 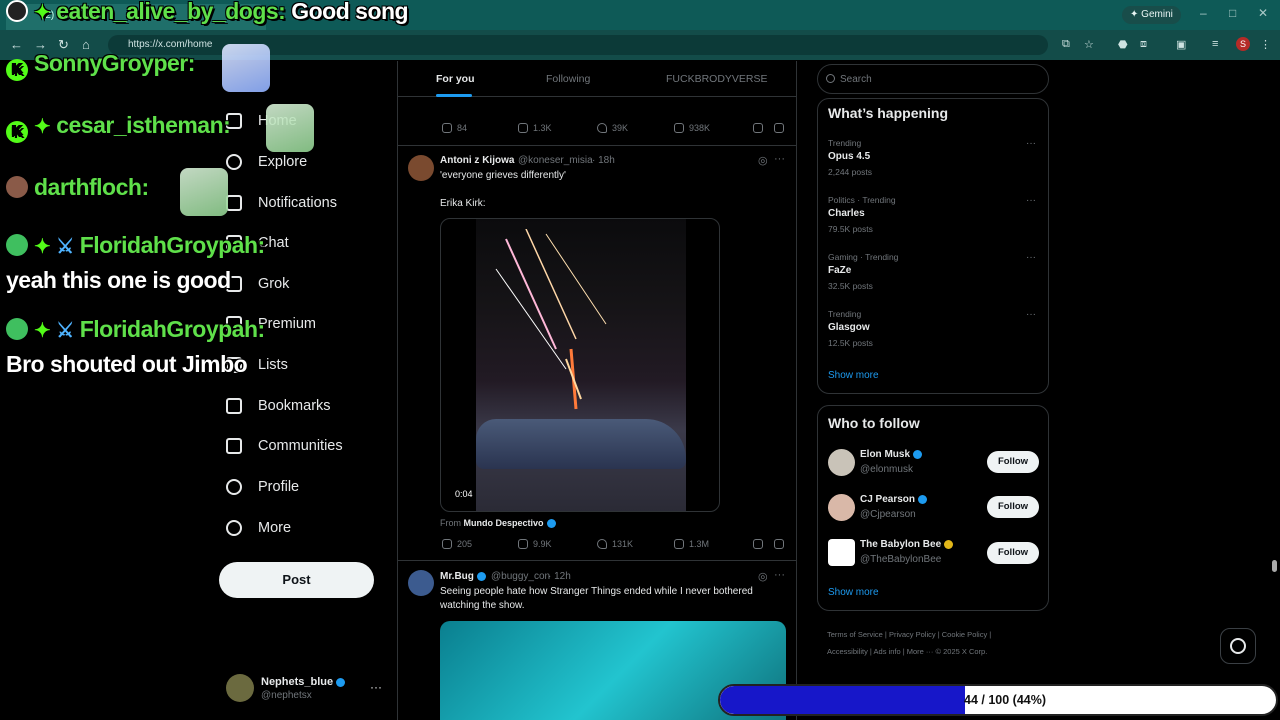 What do you see at coordinates (311, 690) in the screenshot?
I see `account-switcher: Nephets_blue @nephetsx ···` at bounding box center [311, 690].